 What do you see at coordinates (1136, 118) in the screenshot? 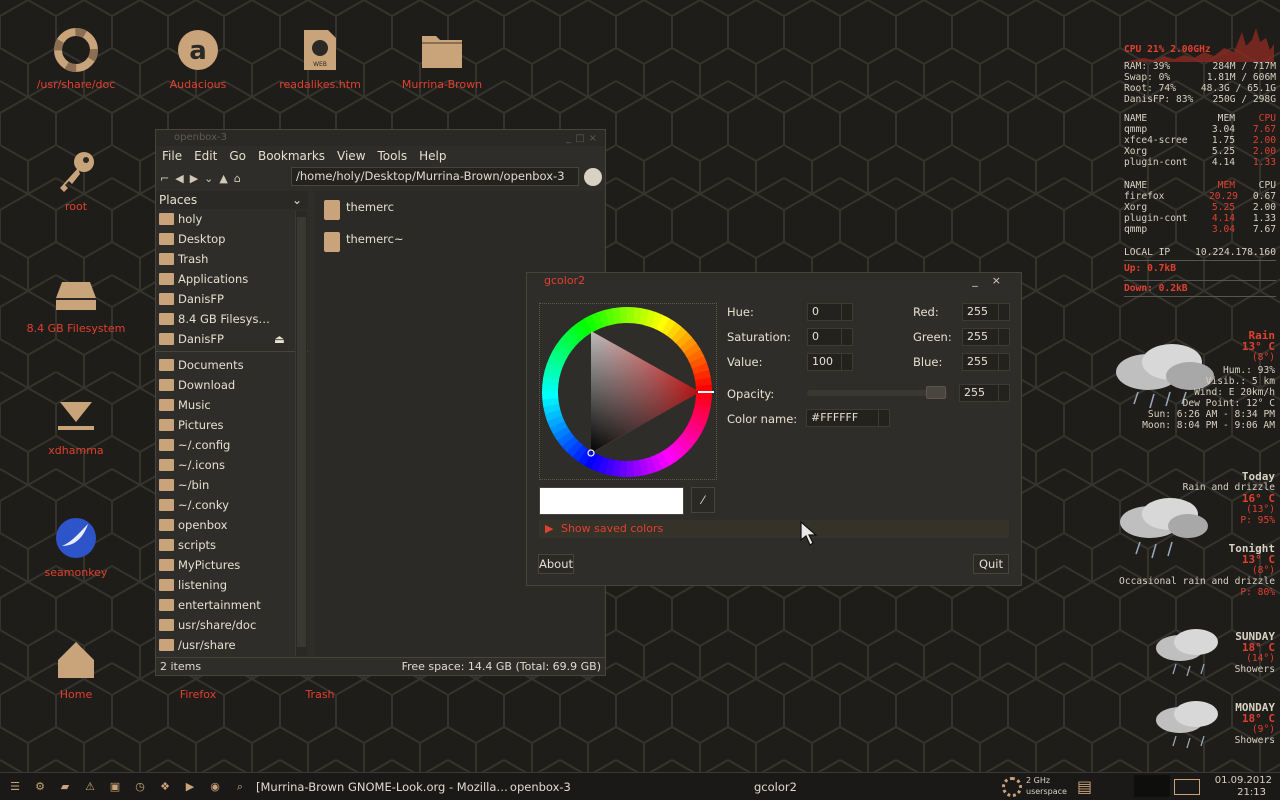
I see `col-name: NAME` at bounding box center [1136, 118].